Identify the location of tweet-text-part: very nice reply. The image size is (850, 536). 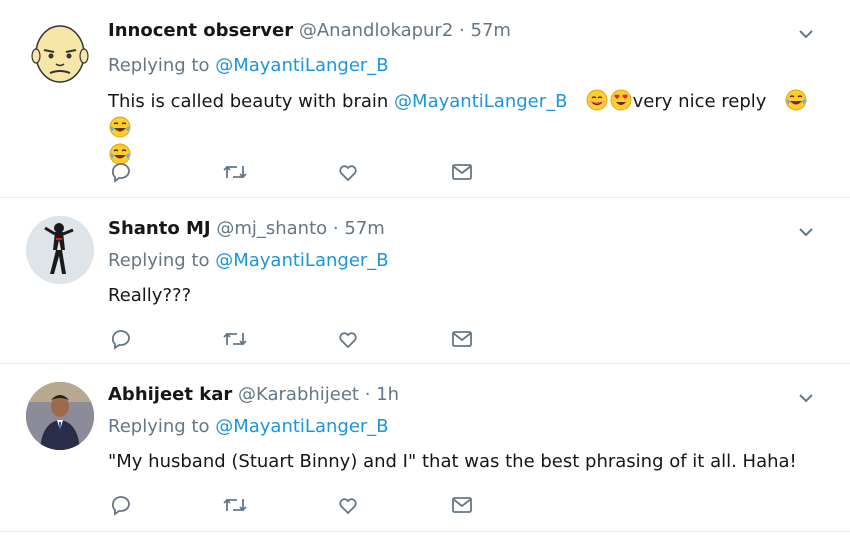
(699, 101).